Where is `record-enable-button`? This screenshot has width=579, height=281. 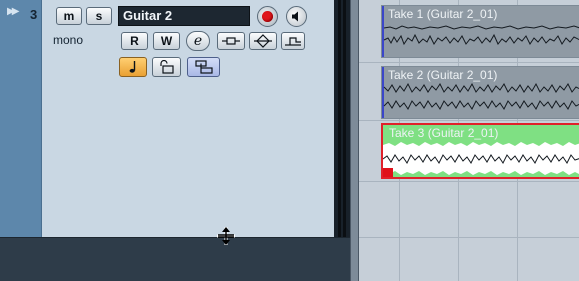
record-enable-button is located at coordinates (267, 16).